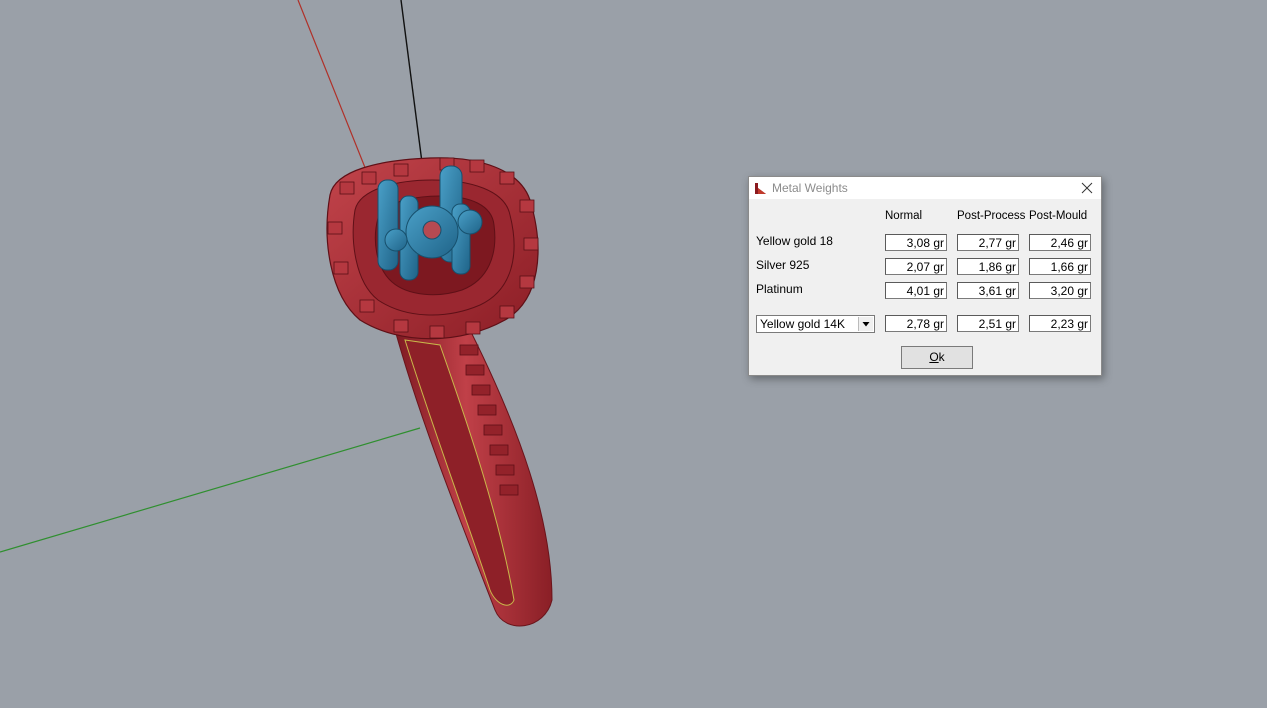 The height and width of the screenshot is (708, 1267). Describe the element at coordinates (988, 242) in the screenshot. I see `weight-field-yellow-gold-18-post-process` at that location.